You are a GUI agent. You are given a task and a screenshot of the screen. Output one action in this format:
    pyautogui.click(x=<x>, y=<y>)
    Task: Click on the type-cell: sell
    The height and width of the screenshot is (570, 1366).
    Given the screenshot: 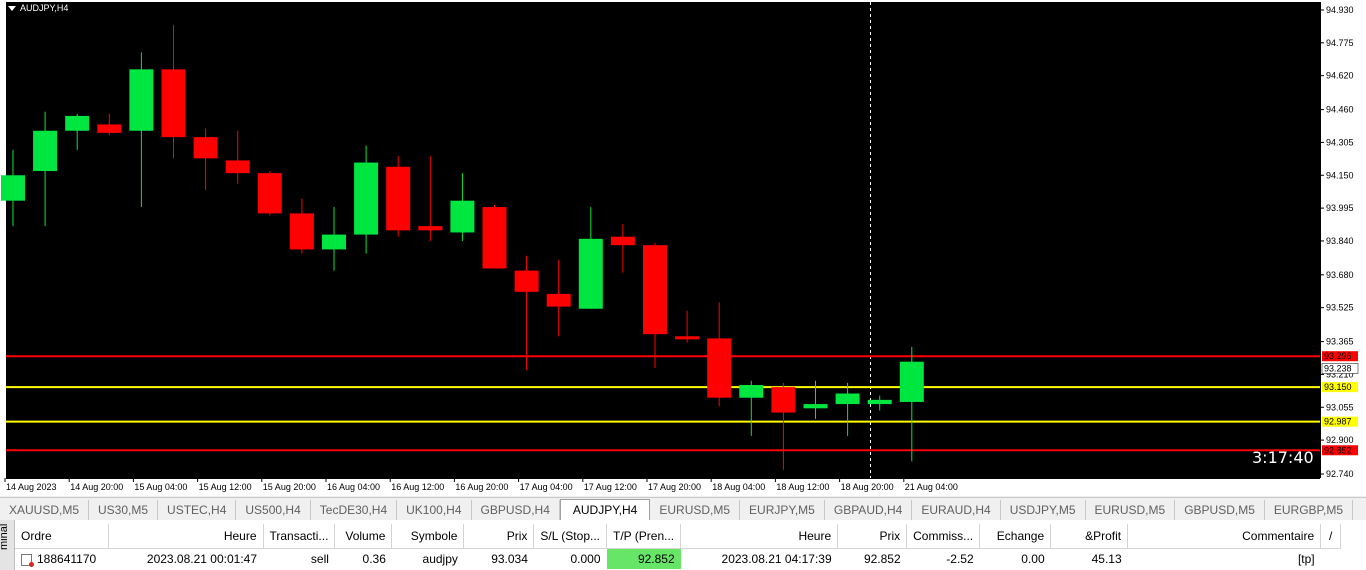 What is the action you would take?
    pyautogui.click(x=319, y=559)
    